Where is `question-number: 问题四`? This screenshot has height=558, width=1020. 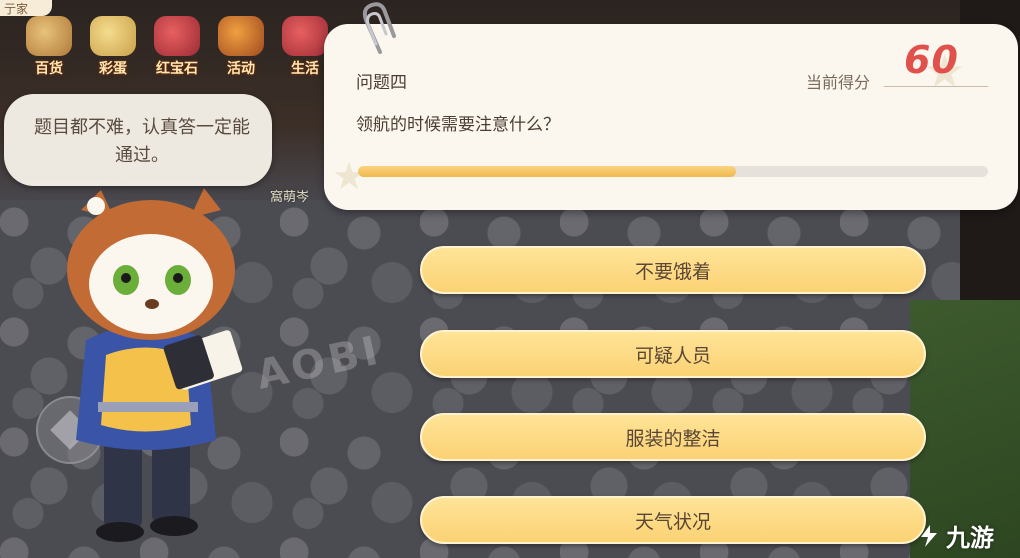 question-number: 问题四 is located at coordinates (381, 83).